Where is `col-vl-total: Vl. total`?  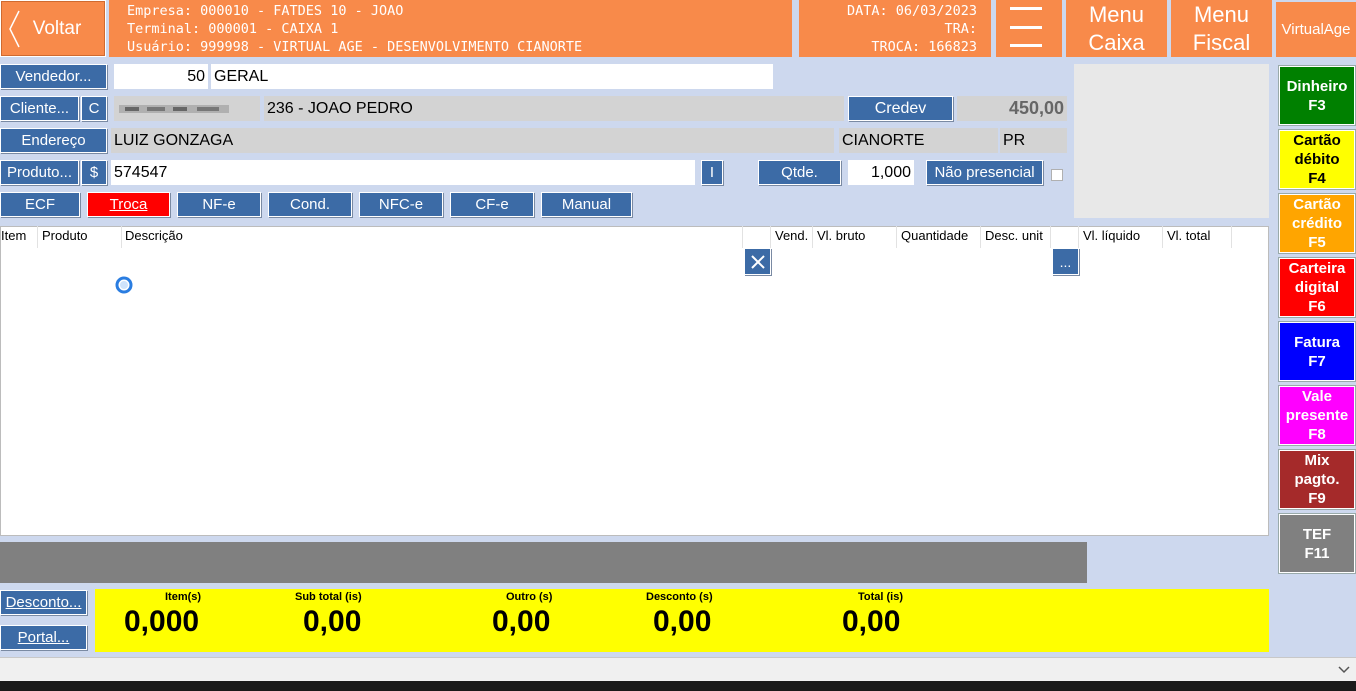
col-vl-total: Vl. total is located at coordinates (1189, 235).